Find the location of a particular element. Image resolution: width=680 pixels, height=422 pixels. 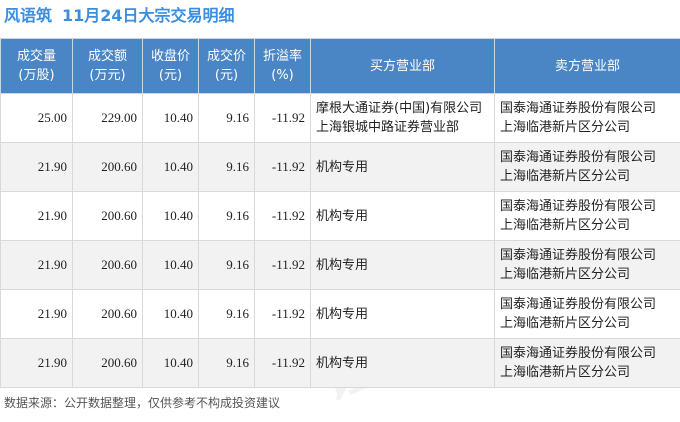

column-header: 卖方营业部 is located at coordinates (587, 66).